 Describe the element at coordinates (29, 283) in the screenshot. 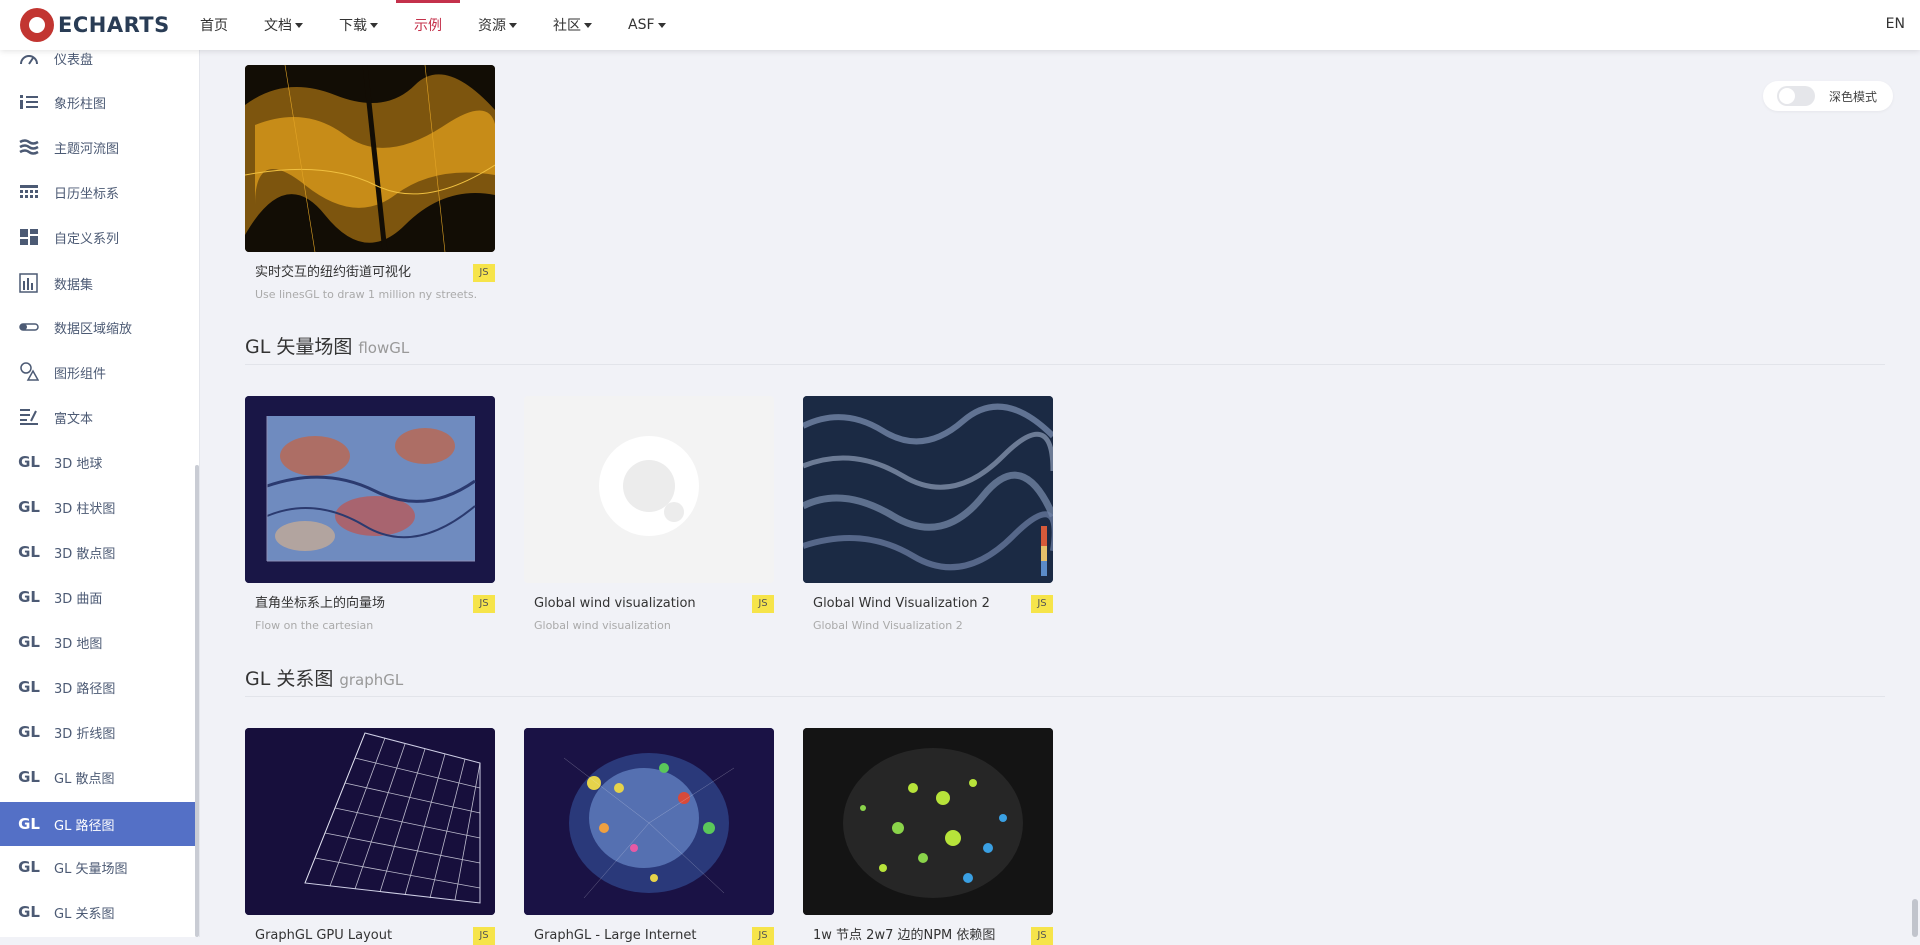

I see `dataset-icon` at that location.